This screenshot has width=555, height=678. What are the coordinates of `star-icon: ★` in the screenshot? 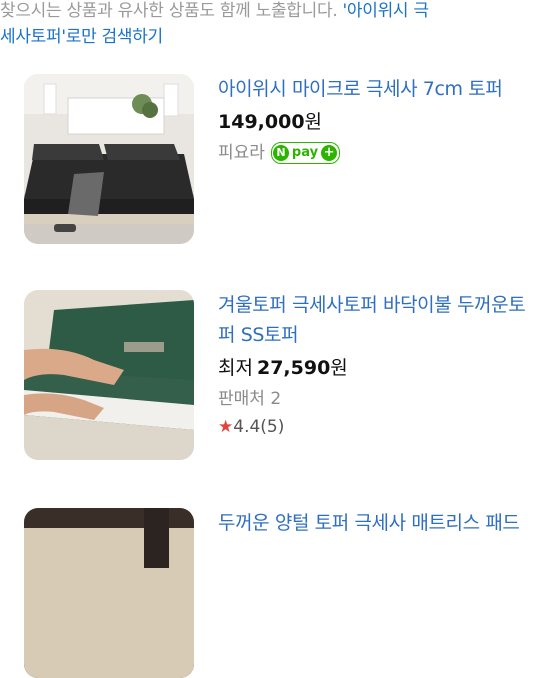 It's located at (226, 427).